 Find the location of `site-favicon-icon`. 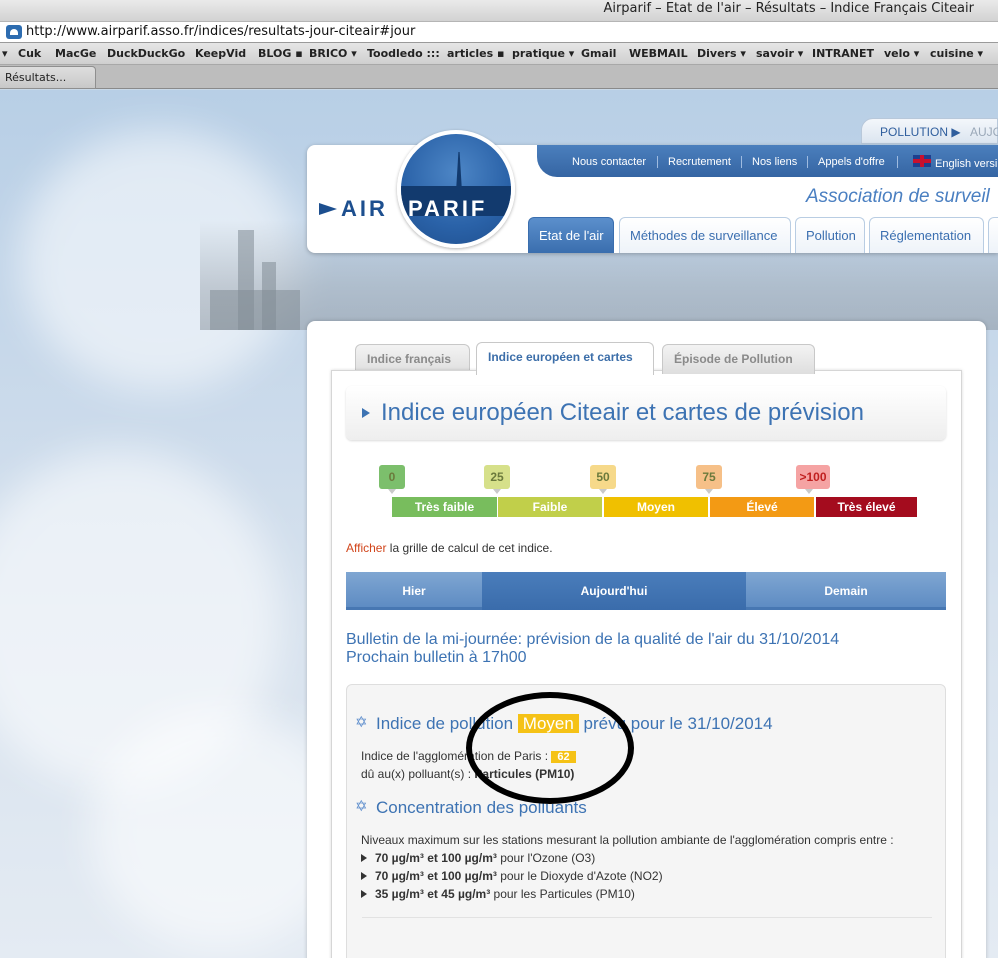

site-favicon-icon is located at coordinates (14, 32).